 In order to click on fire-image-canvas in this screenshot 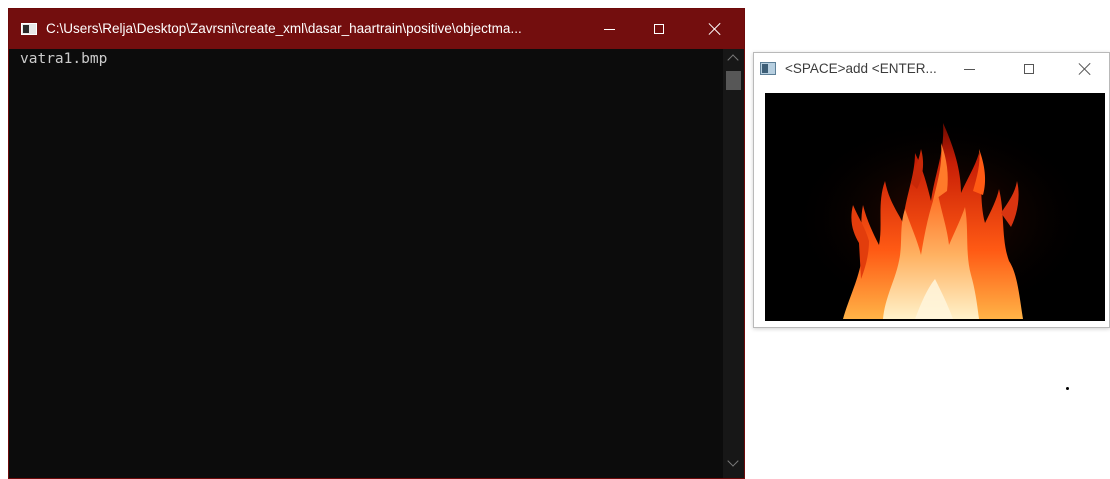, I will do `click(935, 207)`.